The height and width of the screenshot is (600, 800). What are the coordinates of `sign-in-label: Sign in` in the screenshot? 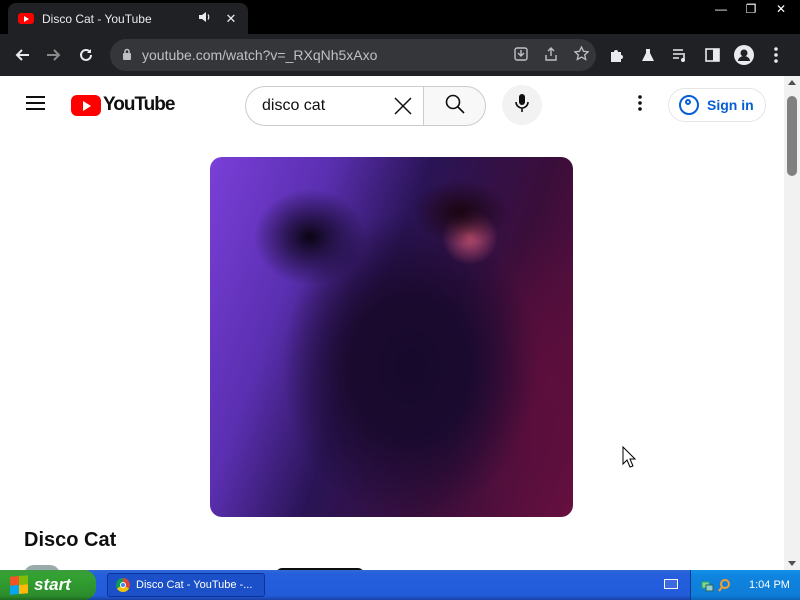 It's located at (730, 105).